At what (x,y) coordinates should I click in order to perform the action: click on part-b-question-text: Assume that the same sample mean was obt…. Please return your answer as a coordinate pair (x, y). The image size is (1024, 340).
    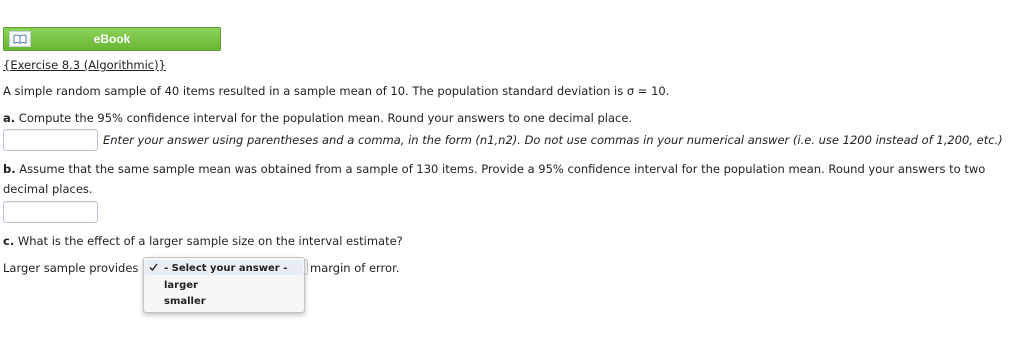
    Looking at the image, I should click on (502, 169).